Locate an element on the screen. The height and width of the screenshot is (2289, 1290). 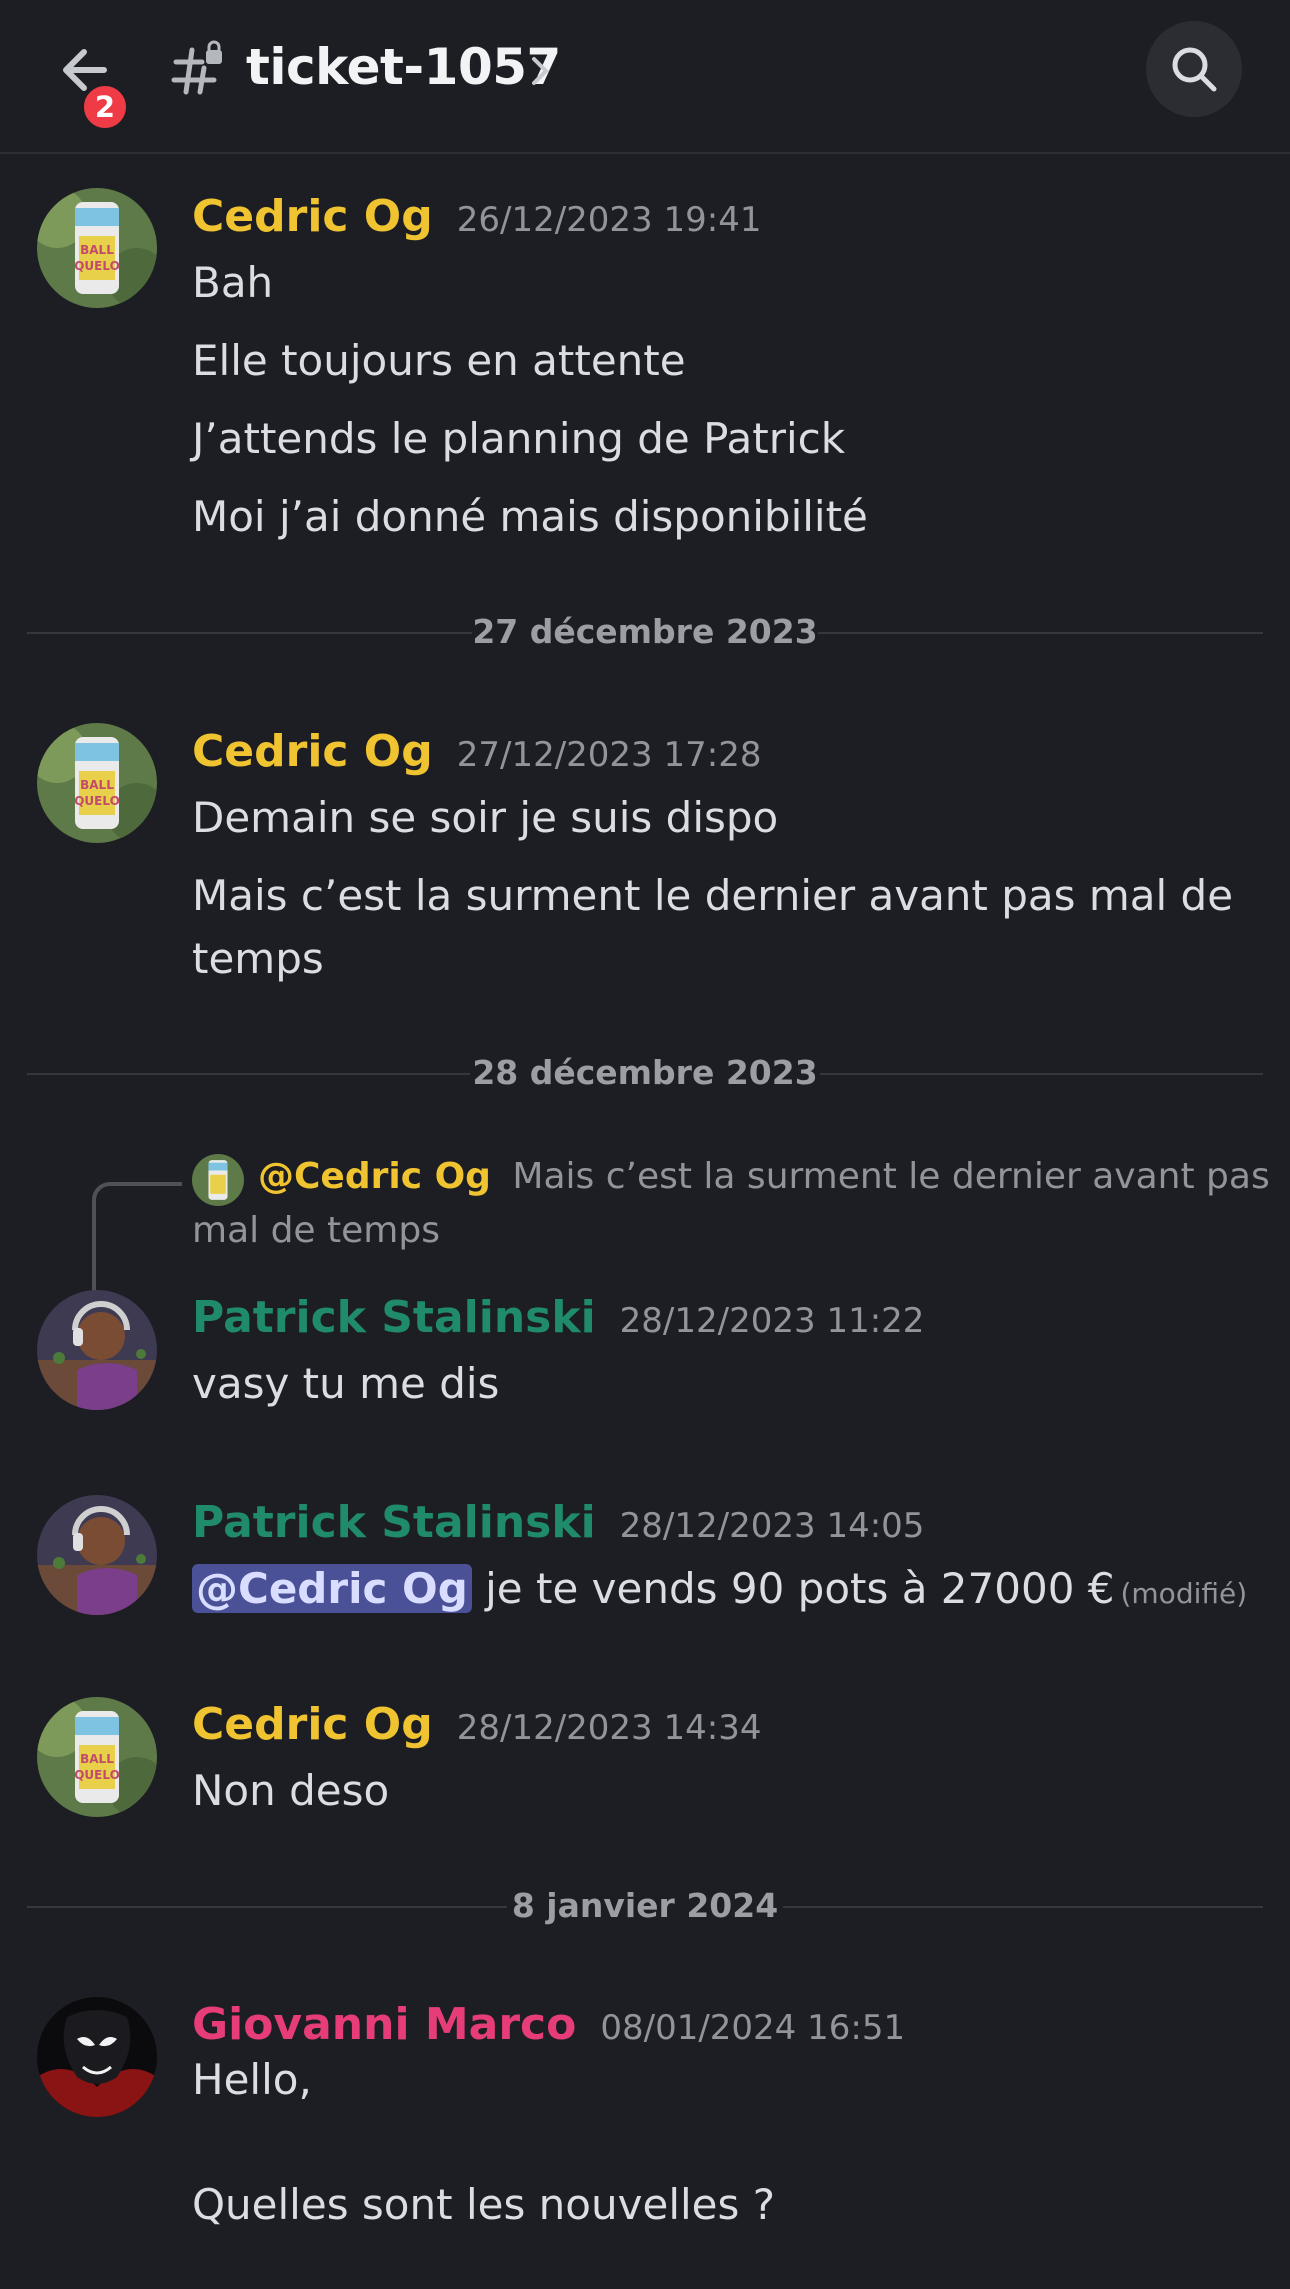
timestamp: 28/12/2023 11:22 is located at coordinates (772, 1321).